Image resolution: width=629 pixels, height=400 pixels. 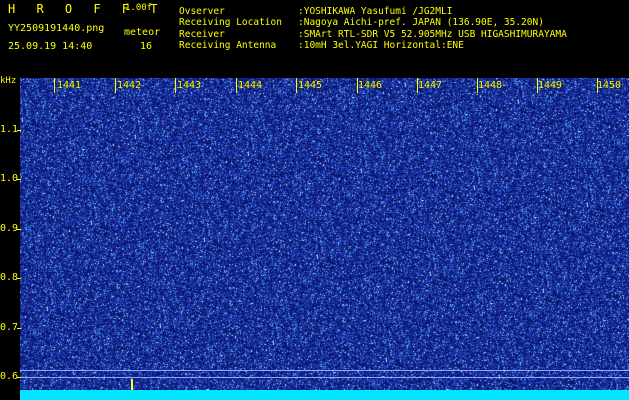 What do you see at coordinates (56, 28) in the screenshot?
I see `image-filename: YY2509191440.png` at bounding box center [56, 28].